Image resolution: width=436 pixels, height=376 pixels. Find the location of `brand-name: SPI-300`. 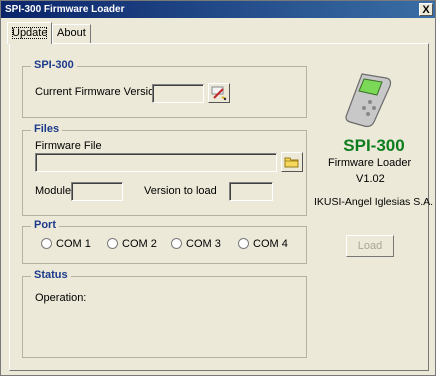

brand-name: SPI-300 is located at coordinates (374, 145).